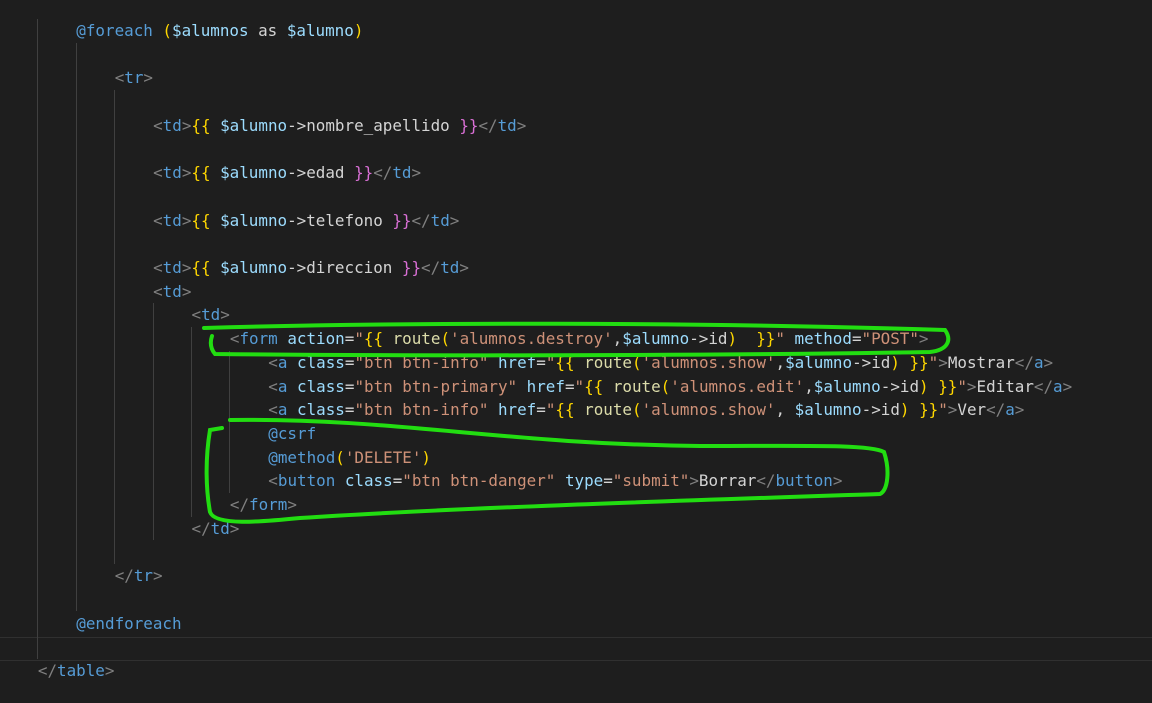  Describe the element at coordinates (421, 362) in the screenshot. I see `code-token: "btn btn-info"` at that location.